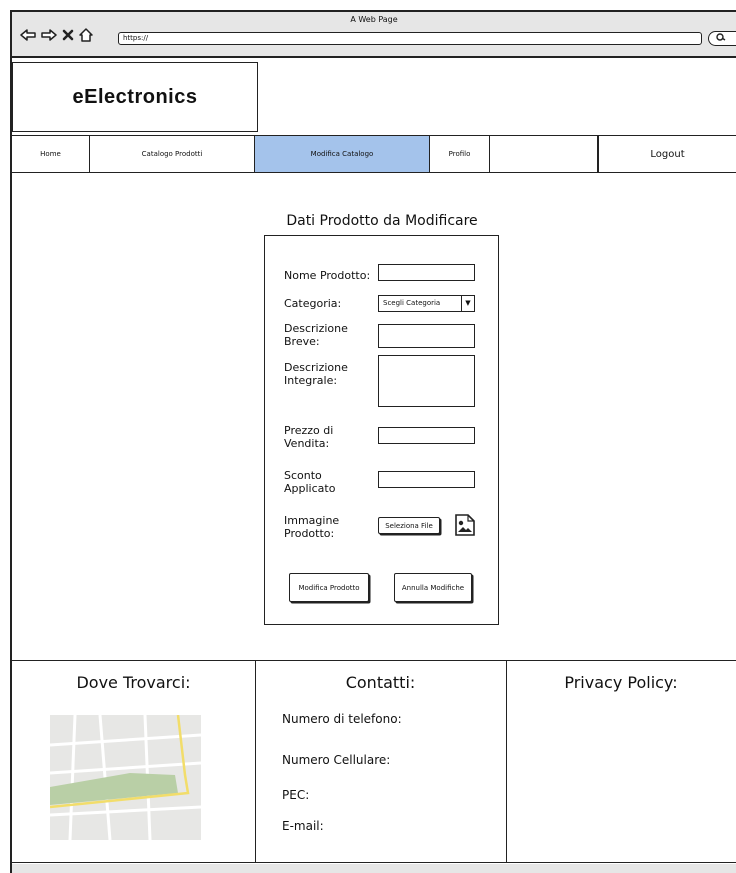 Image resolution: width=736 pixels, height=873 pixels. Describe the element at coordinates (172, 154) in the screenshot. I see `nav-item-catalogo-prodotti: Catalogo Prodotti` at that location.